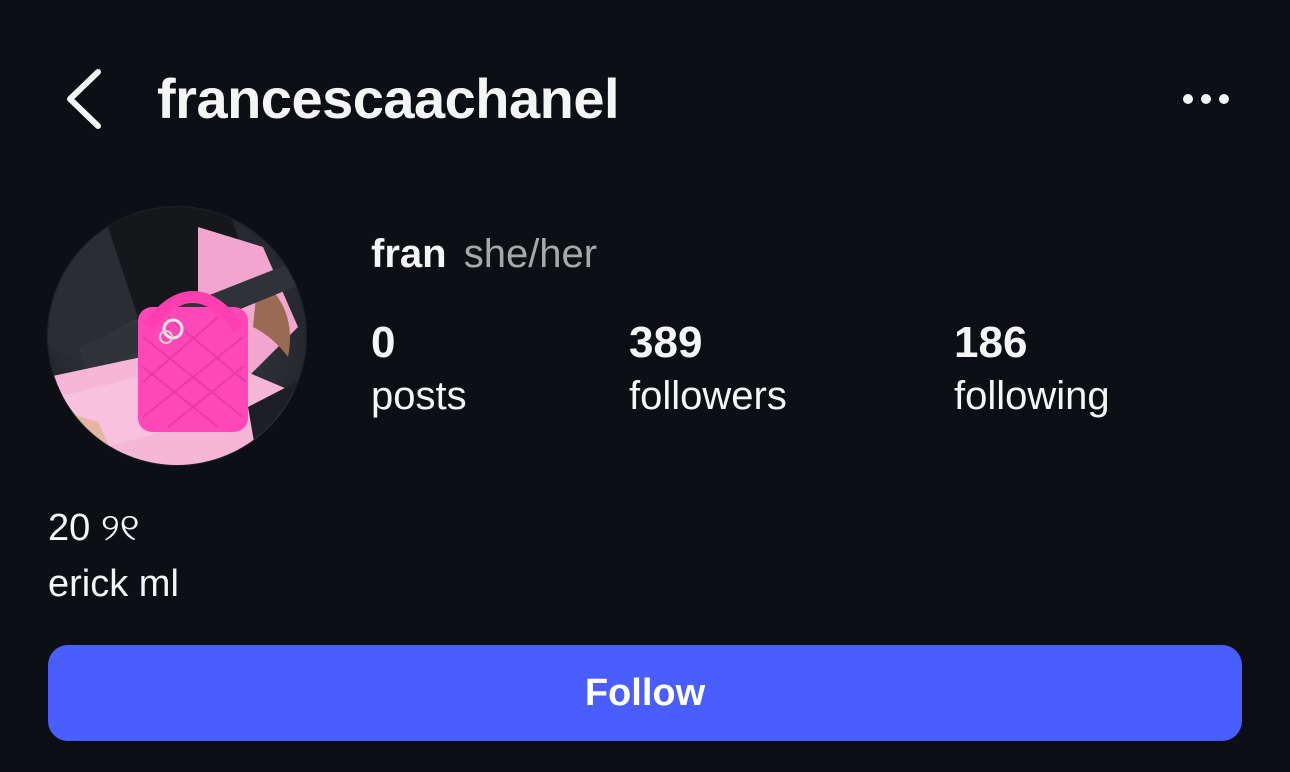 Image resolution: width=1290 pixels, height=772 pixels. Describe the element at coordinates (1032, 371) in the screenshot. I see `stat-following: 186 following` at that location.